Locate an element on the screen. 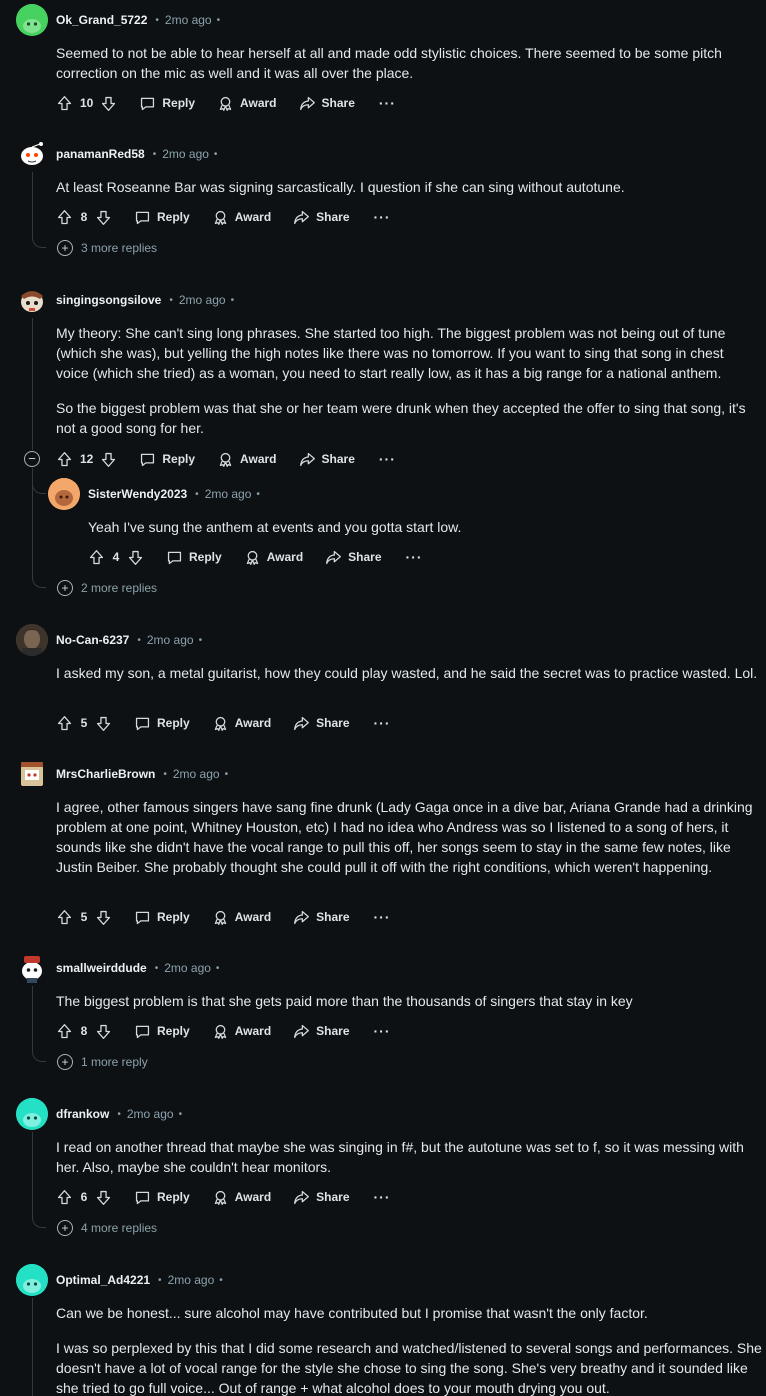 The height and width of the screenshot is (1396, 766). author-name: No-Can-6237 is located at coordinates (92, 640).